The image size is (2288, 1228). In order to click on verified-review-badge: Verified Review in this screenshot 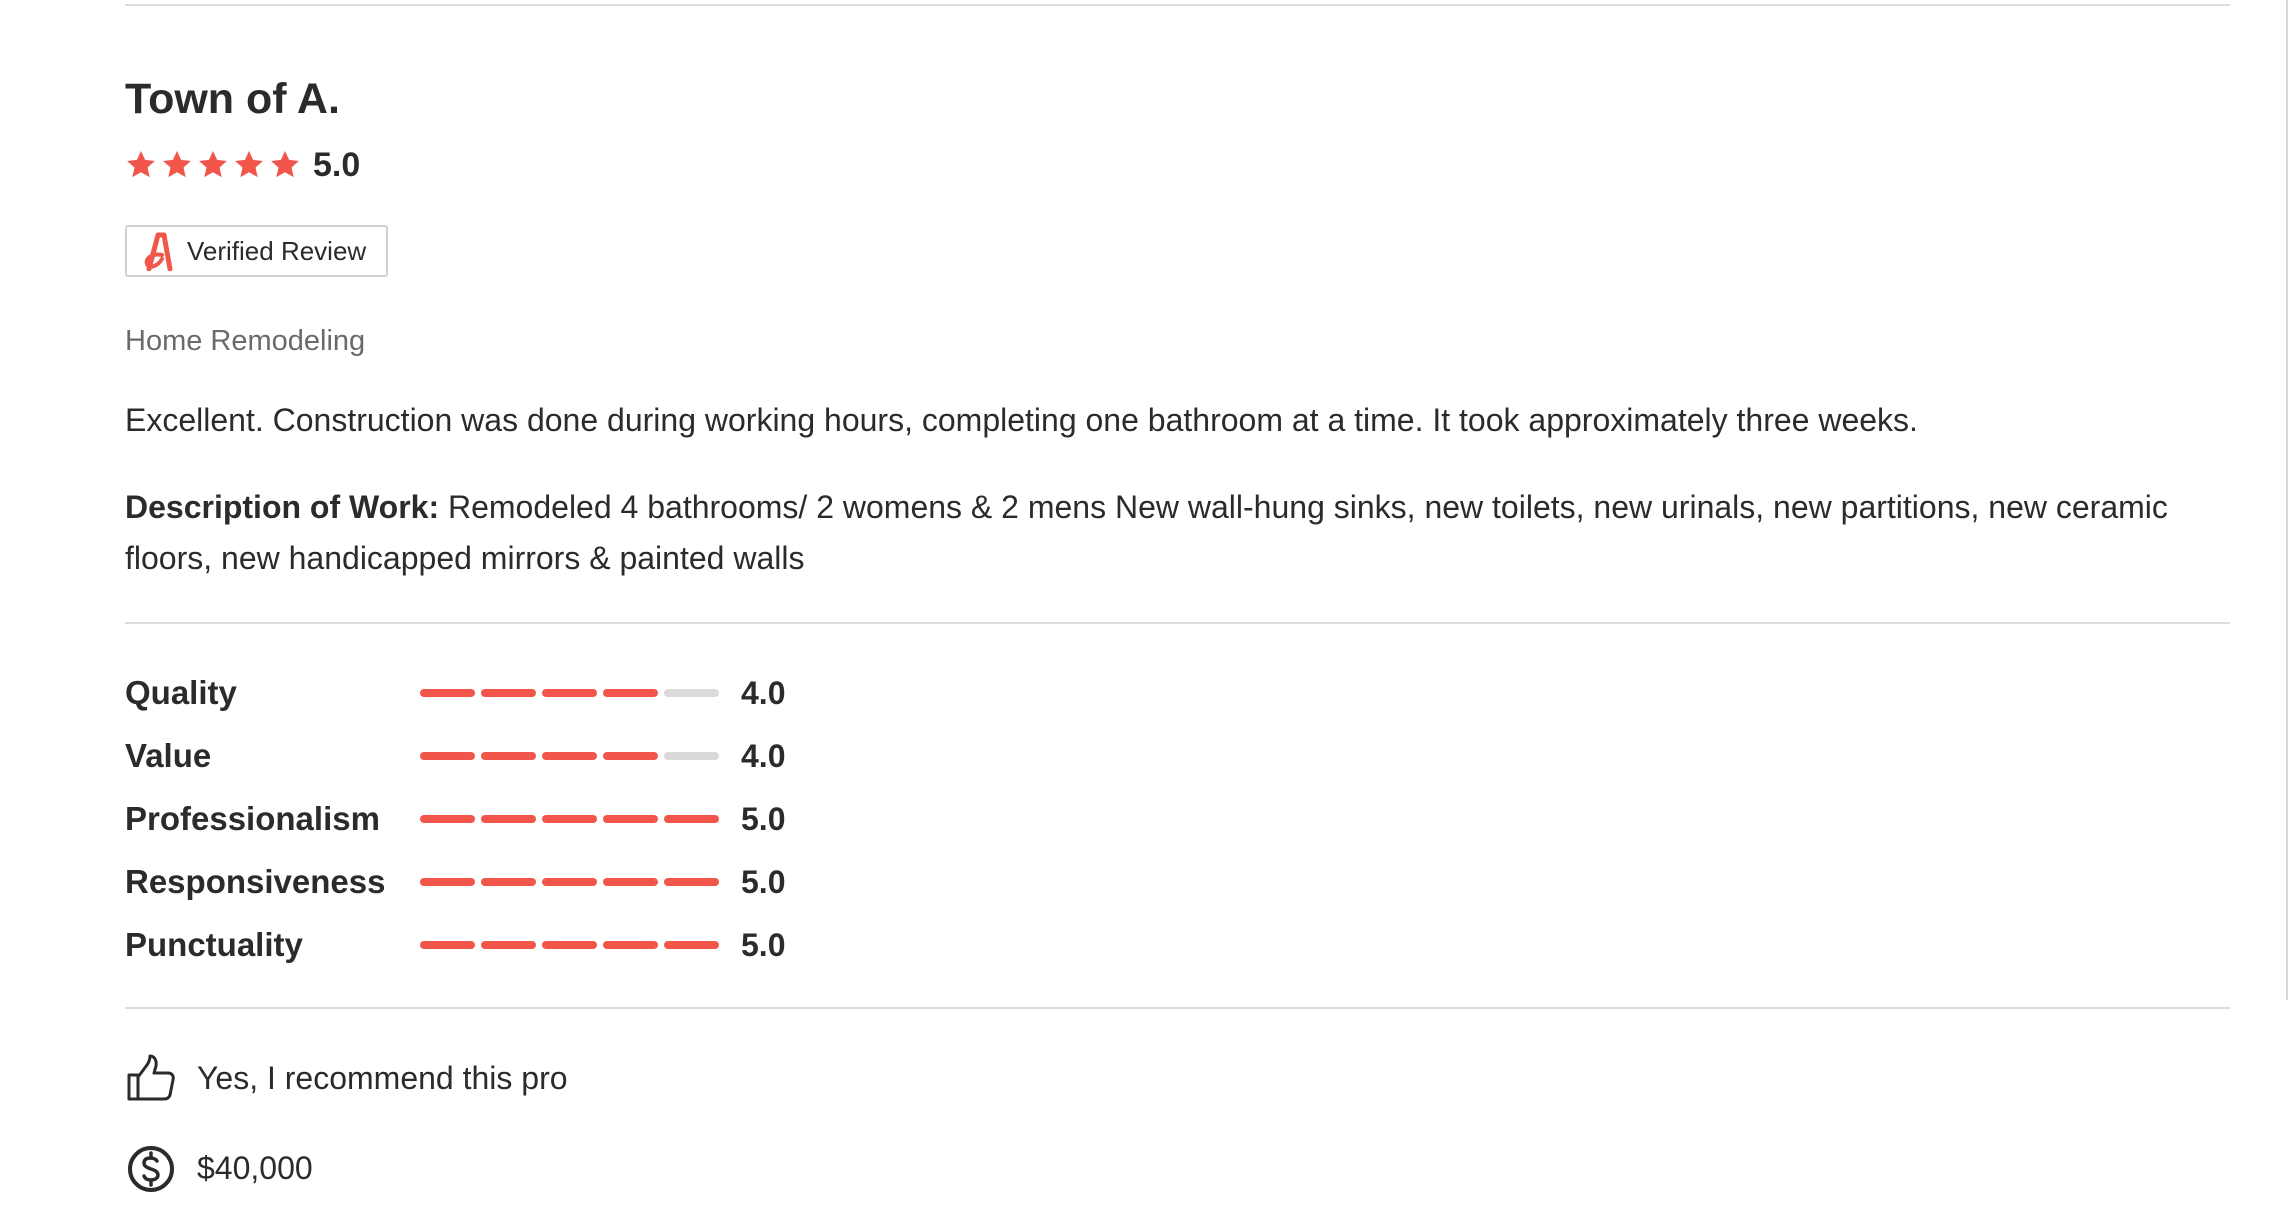, I will do `click(257, 251)`.